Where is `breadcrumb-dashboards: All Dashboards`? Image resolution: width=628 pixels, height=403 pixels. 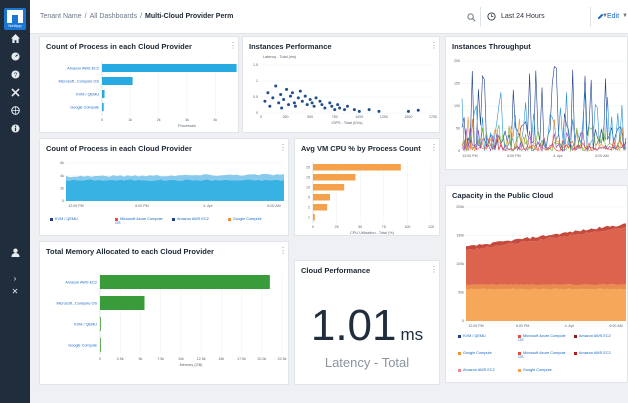
breadcrumb-dashboards: All Dashboards is located at coordinates (113, 16).